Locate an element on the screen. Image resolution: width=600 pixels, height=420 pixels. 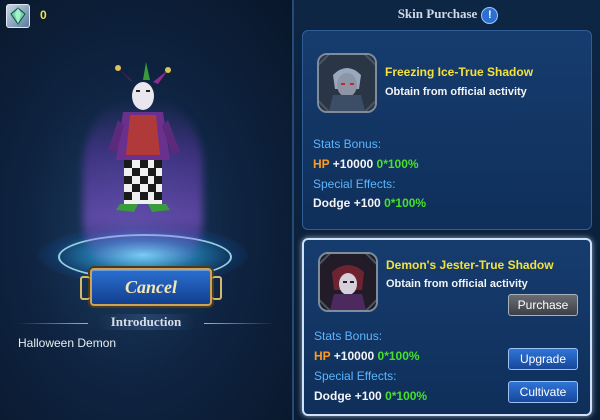
gem-icon is located at coordinates (18, 16).